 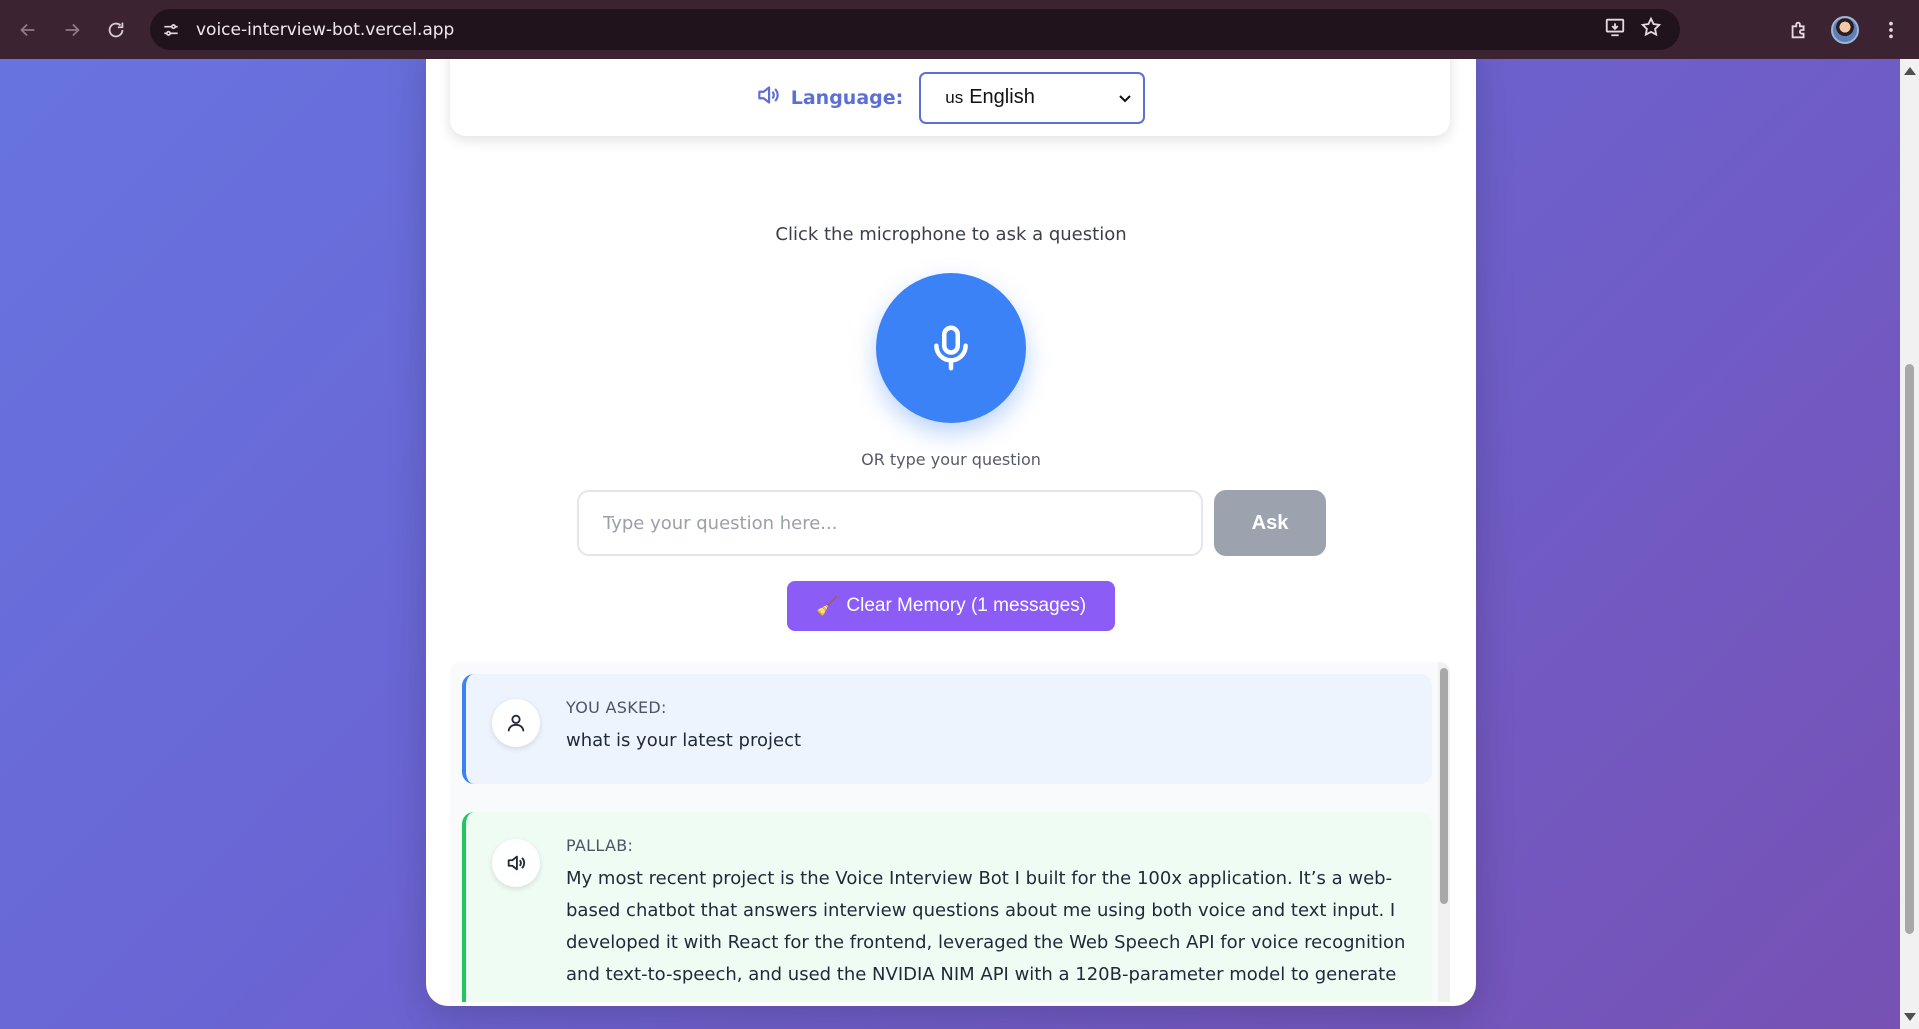 What do you see at coordinates (1444, 832) in the screenshot?
I see `conversation-scrollbar` at bounding box center [1444, 832].